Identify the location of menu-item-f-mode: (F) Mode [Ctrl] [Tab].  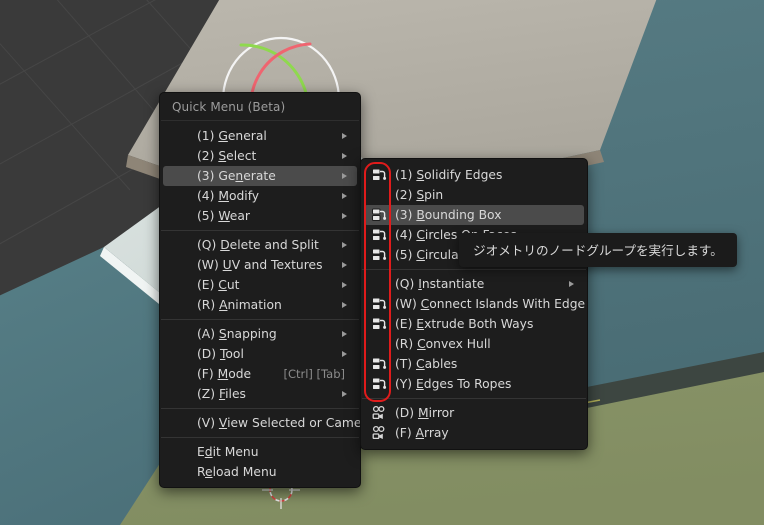
(260, 374).